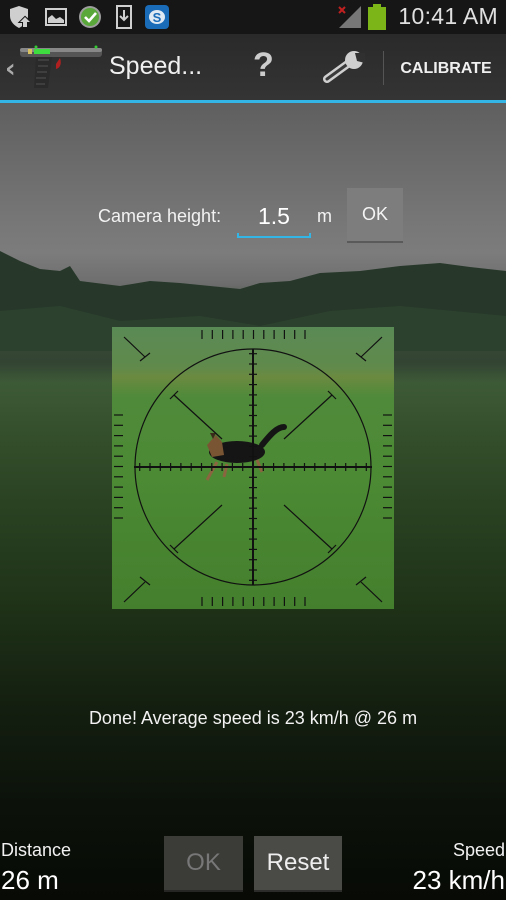 The image size is (506, 900). What do you see at coordinates (298, 864) in the screenshot?
I see `reset-button: Reset` at bounding box center [298, 864].